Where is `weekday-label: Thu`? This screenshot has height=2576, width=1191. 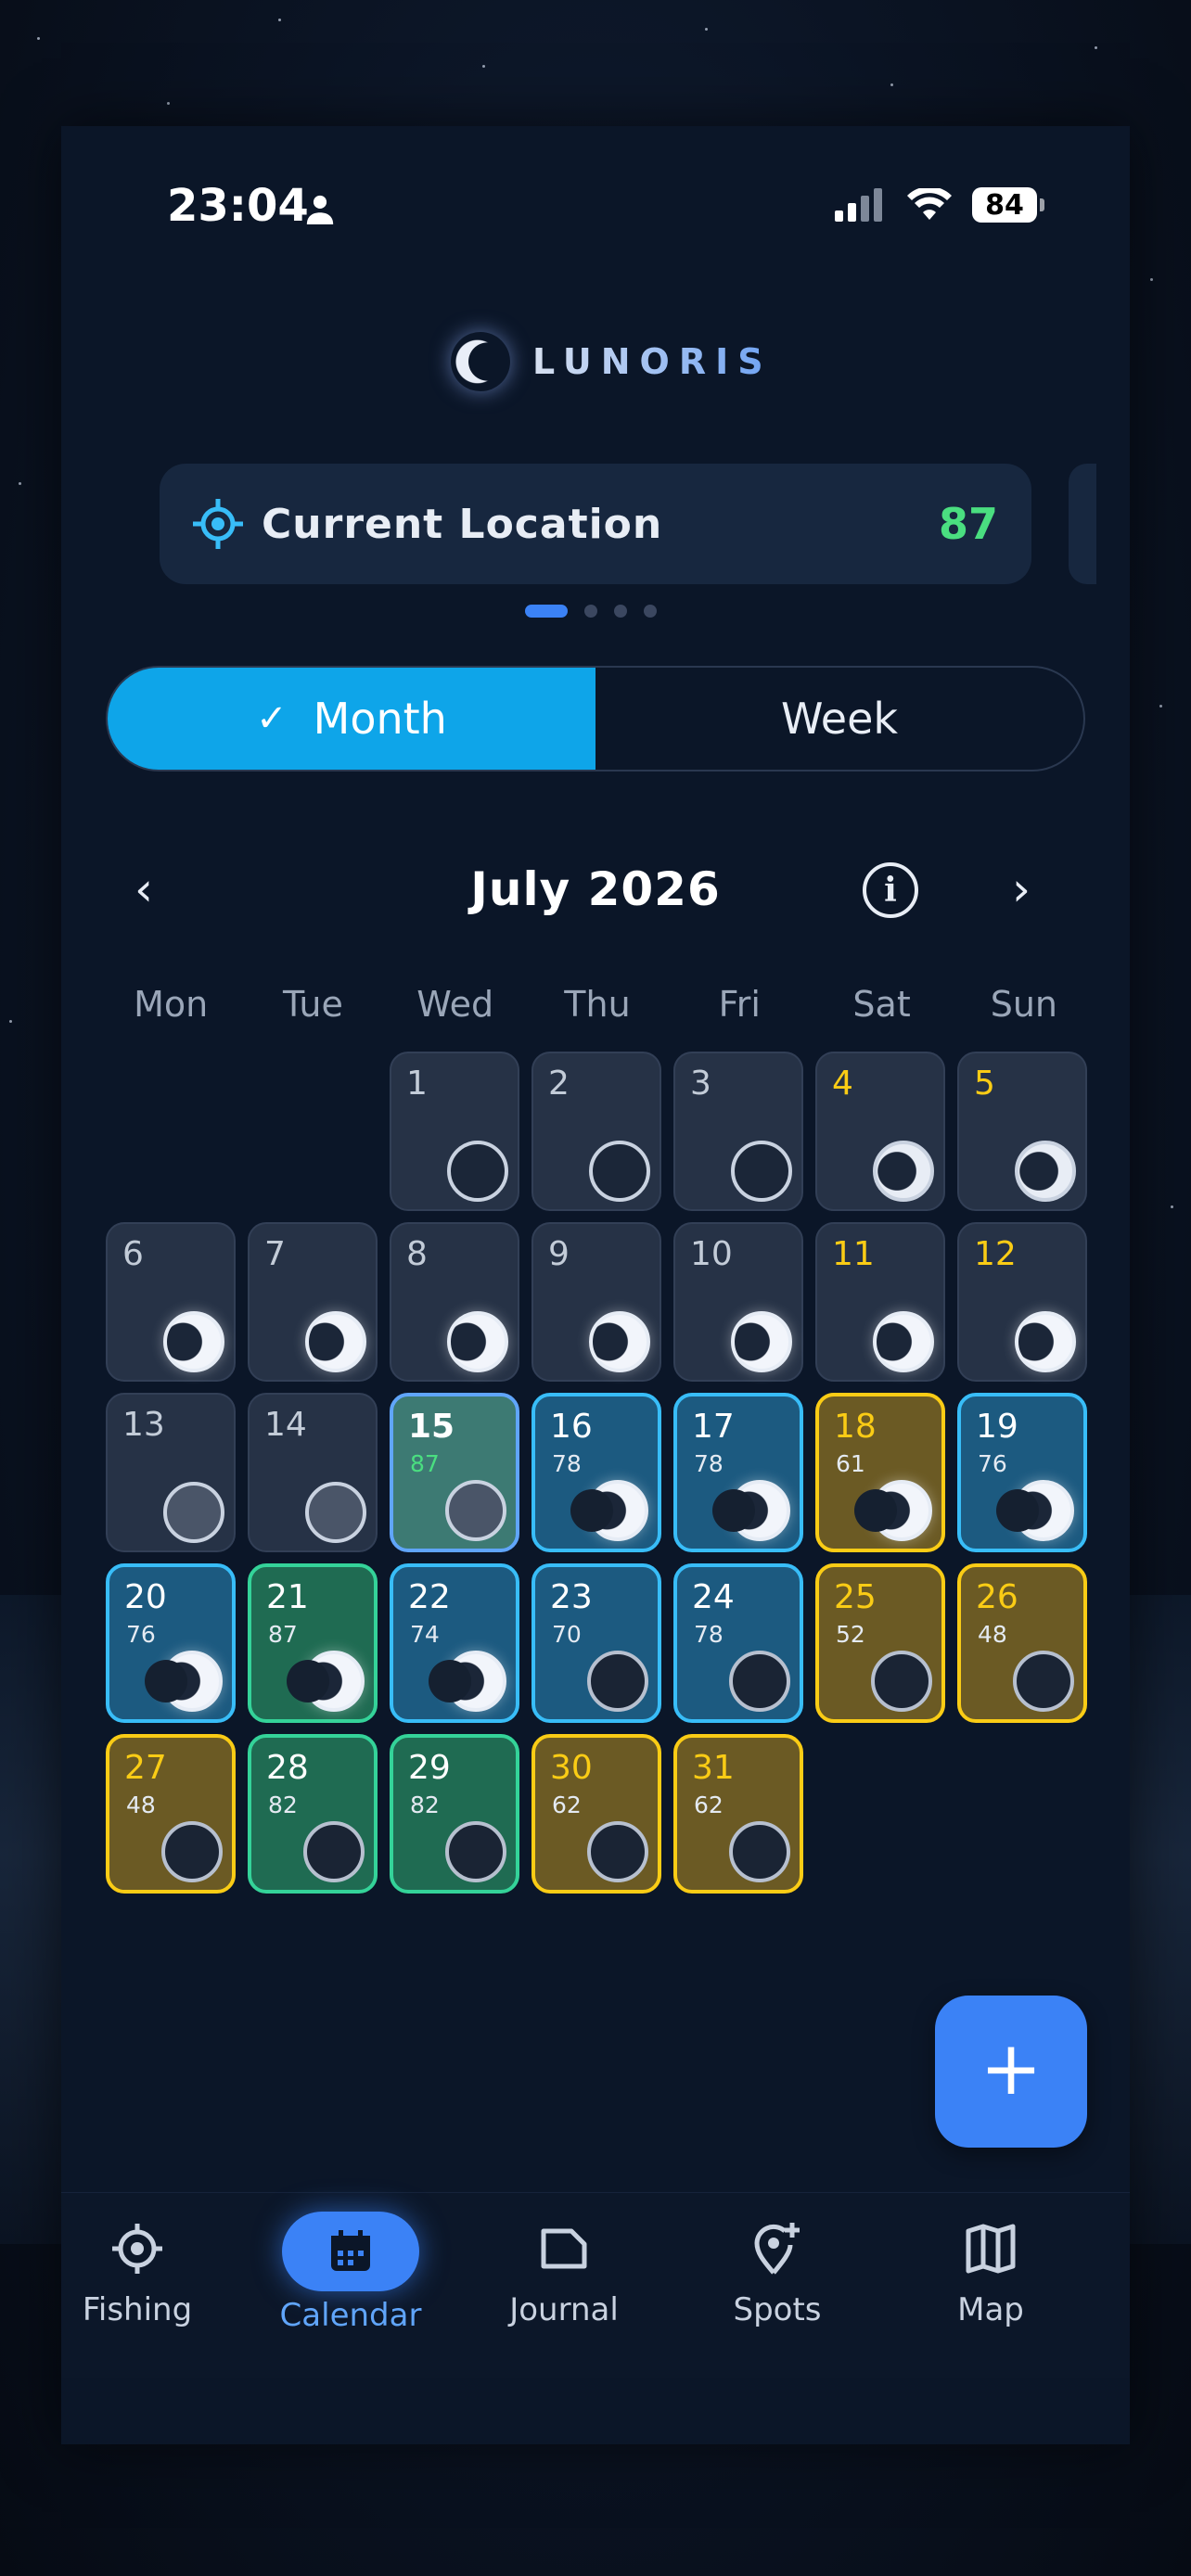 weekday-label: Thu is located at coordinates (597, 1004).